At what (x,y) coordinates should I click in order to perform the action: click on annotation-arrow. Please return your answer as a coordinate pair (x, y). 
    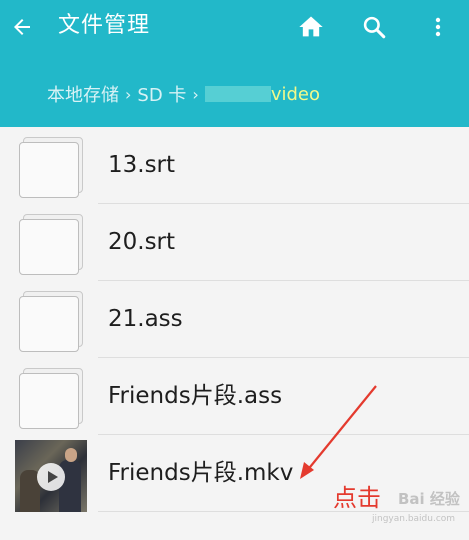
    Looking at the image, I should click on (338, 432).